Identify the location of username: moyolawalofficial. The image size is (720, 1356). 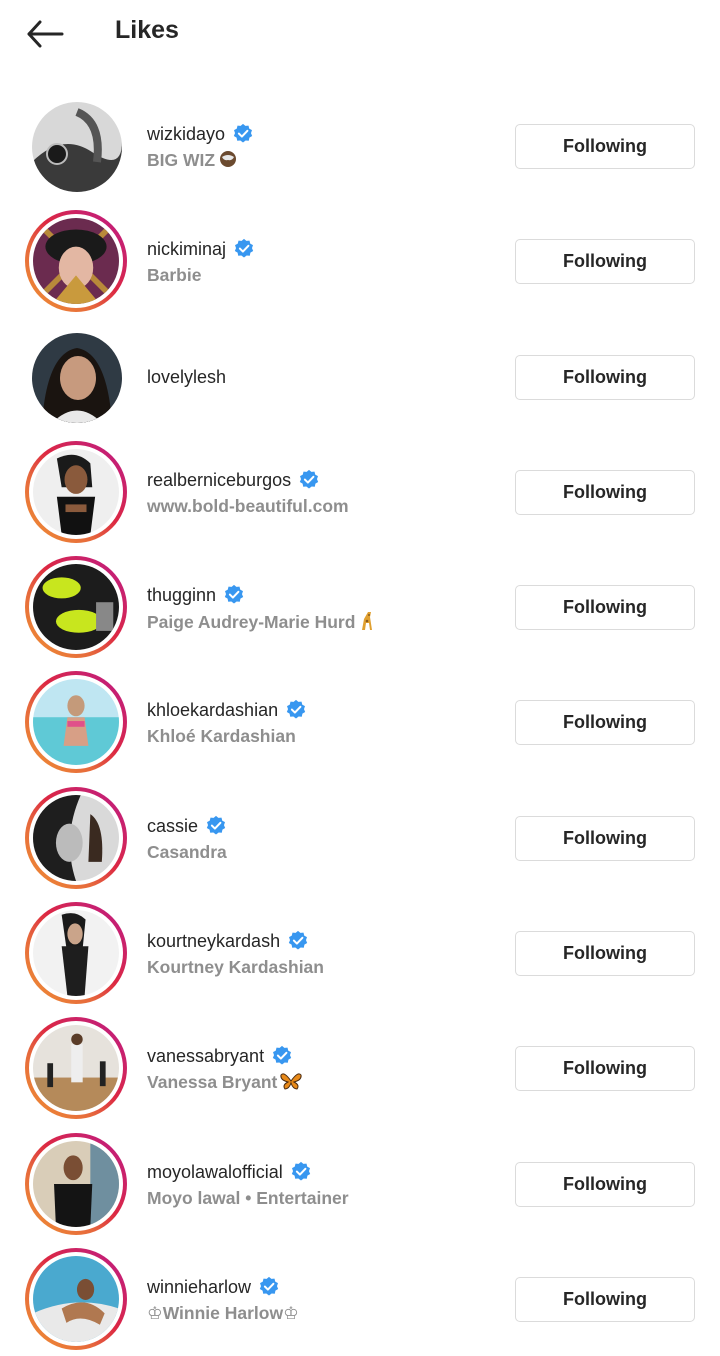
(215, 1172).